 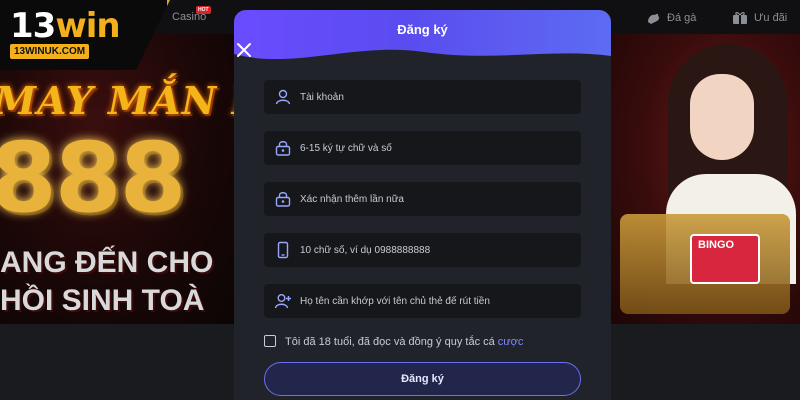 I want to click on confirm-password-field, so click(x=422, y=199).